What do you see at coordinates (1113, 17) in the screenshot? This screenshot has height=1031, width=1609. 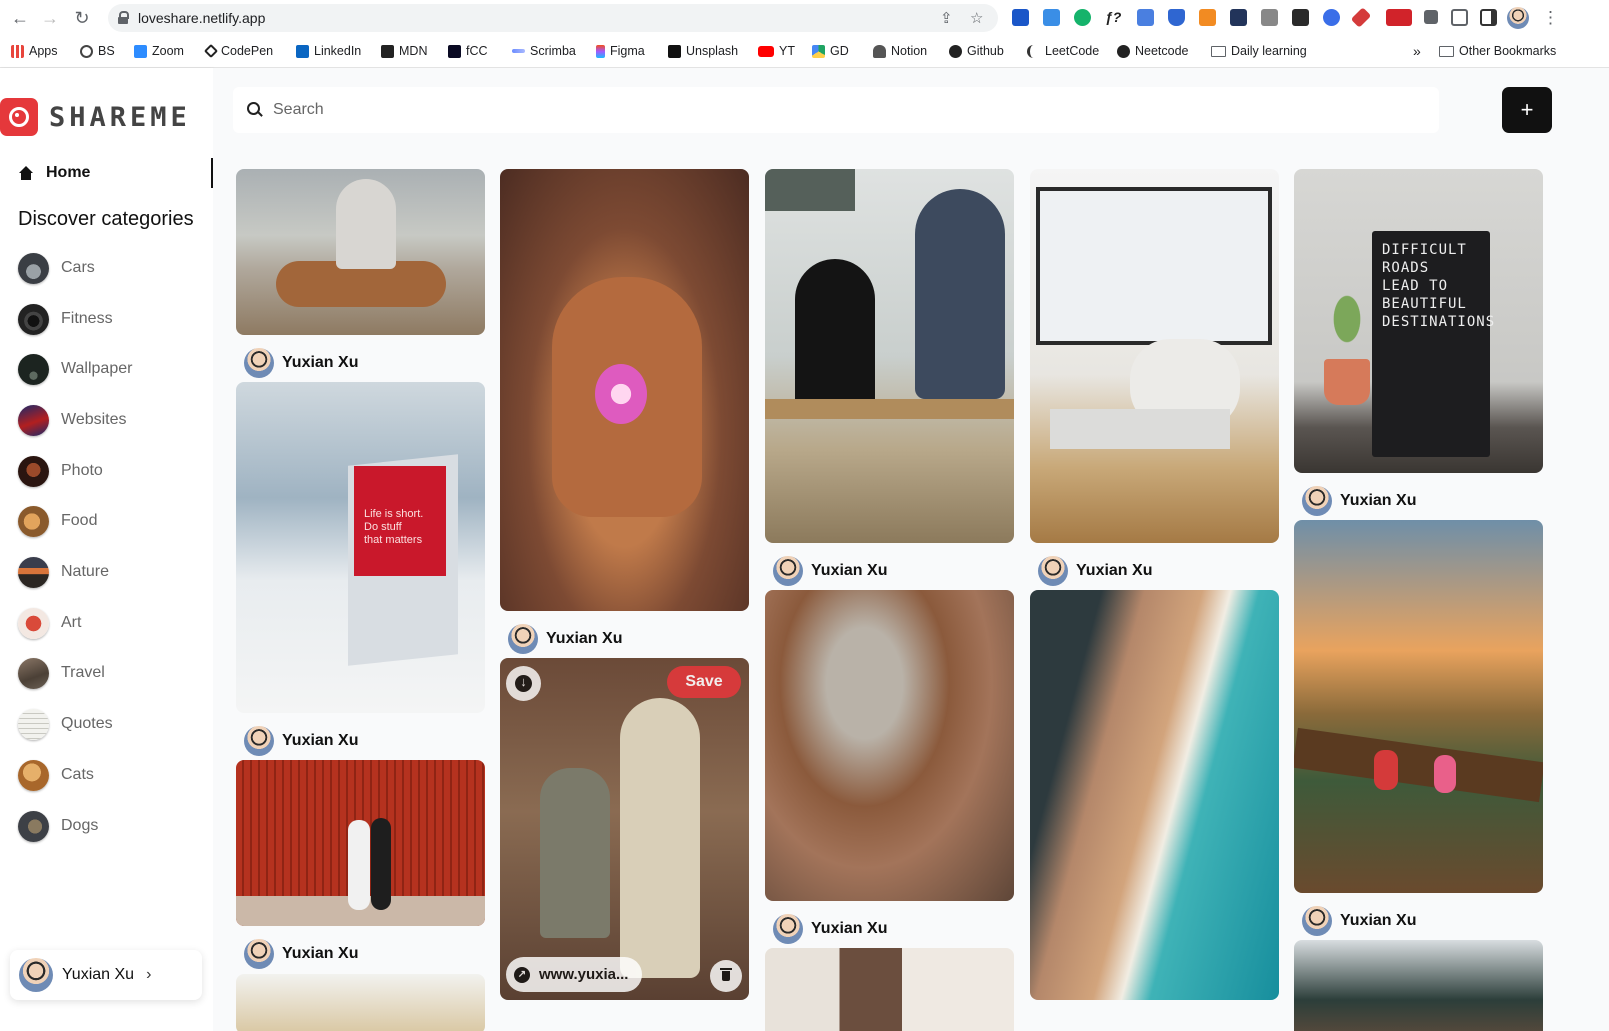 I see `extension-icon: ƒ?` at bounding box center [1113, 17].